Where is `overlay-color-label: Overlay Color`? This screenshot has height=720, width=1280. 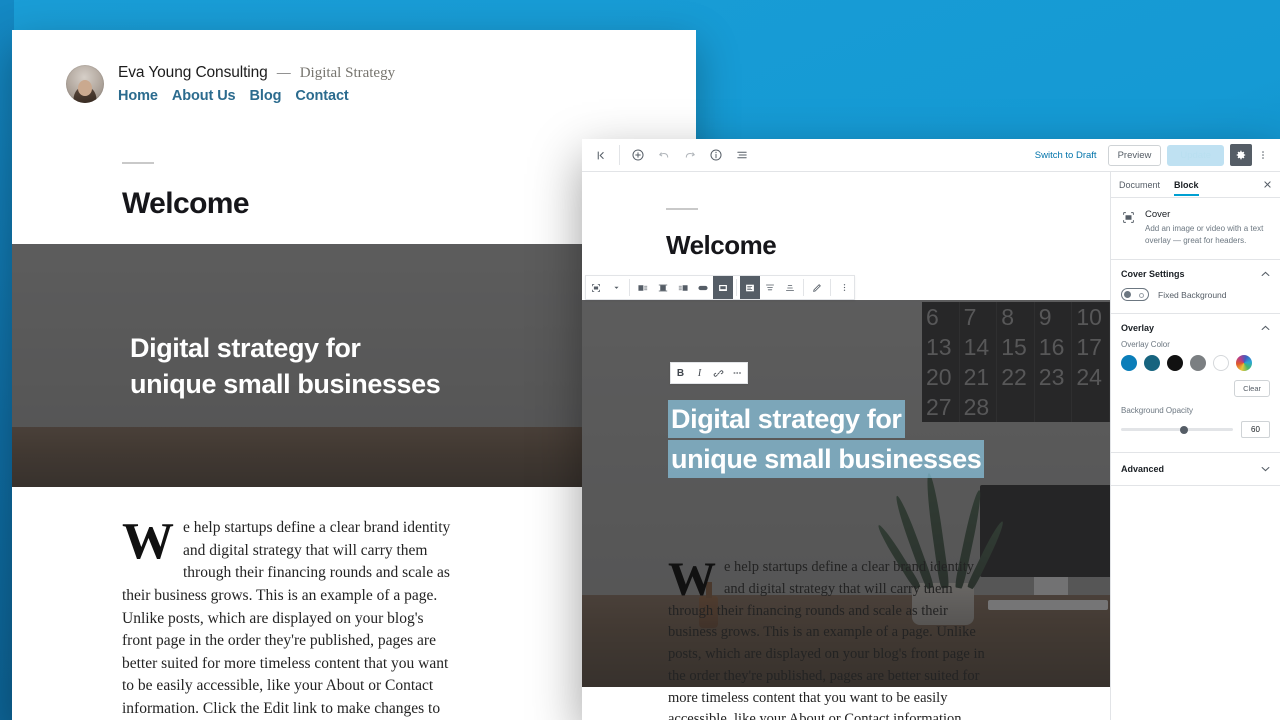
overlay-color-label: Overlay Color is located at coordinates (1145, 345).